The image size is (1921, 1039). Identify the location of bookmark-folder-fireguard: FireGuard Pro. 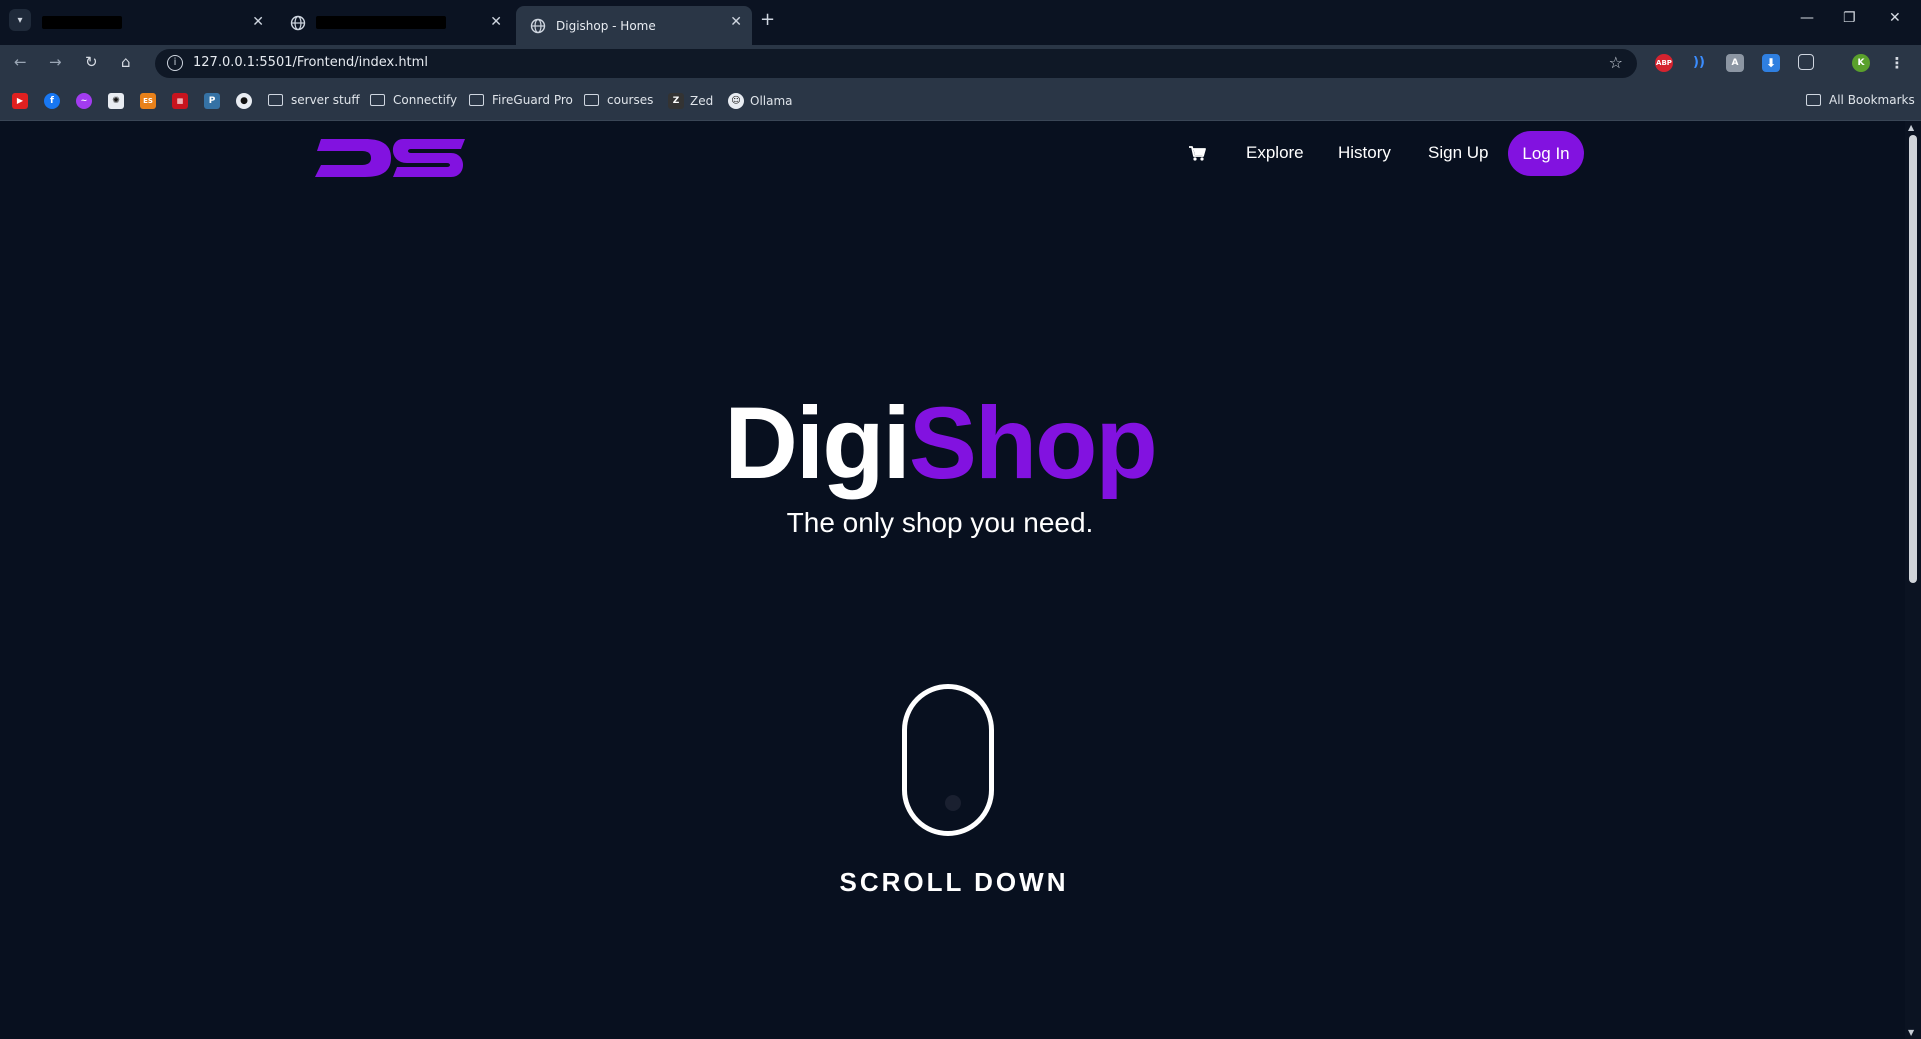
(521, 100).